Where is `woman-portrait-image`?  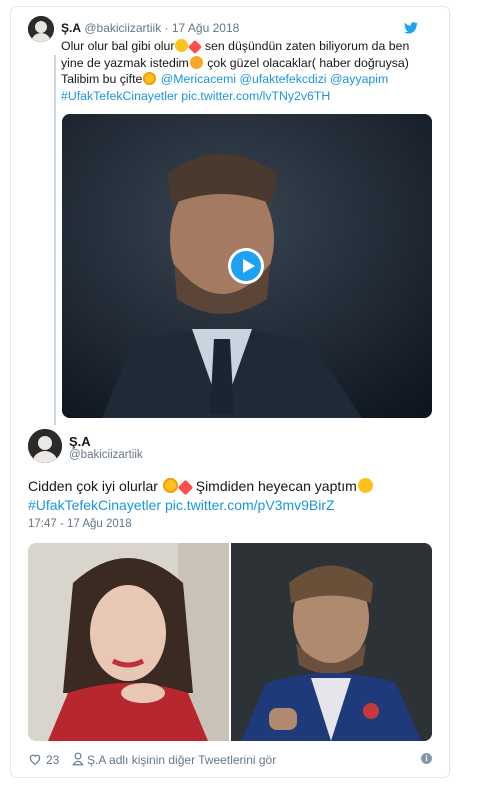
woman-portrait-image is located at coordinates (128, 642).